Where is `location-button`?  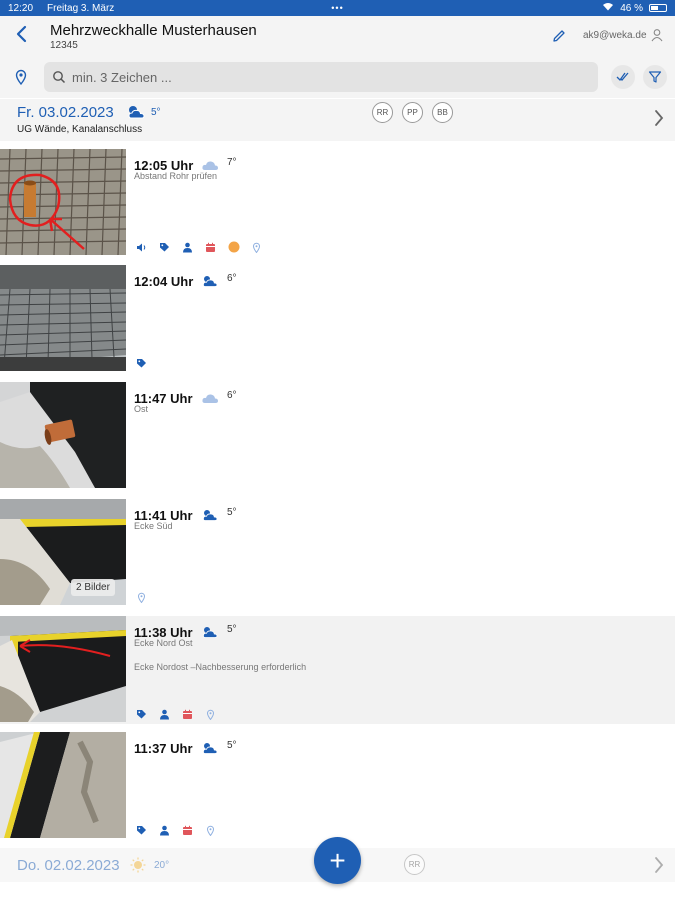
location-button is located at coordinates (21, 77).